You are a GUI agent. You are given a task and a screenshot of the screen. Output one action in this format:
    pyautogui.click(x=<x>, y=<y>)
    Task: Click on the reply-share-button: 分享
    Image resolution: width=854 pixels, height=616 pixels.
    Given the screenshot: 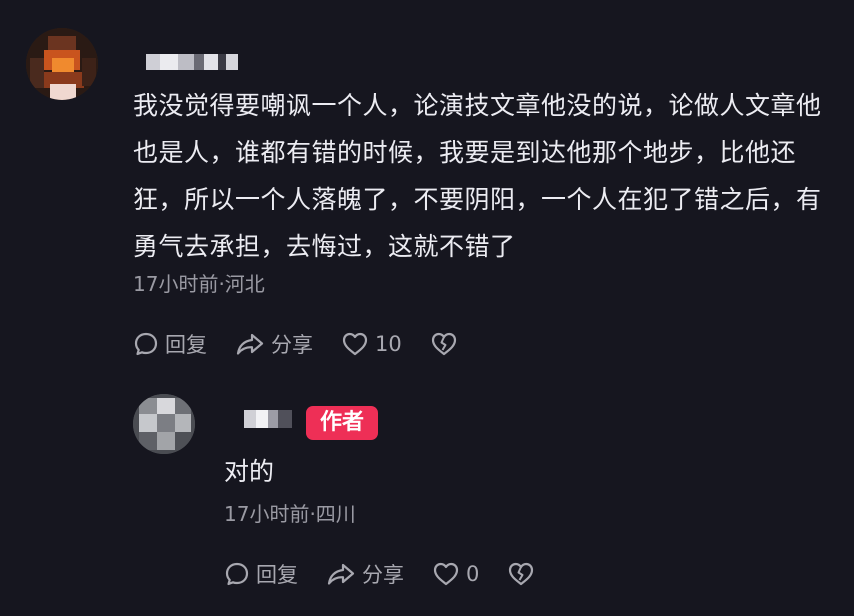 What is the action you would take?
    pyautogui.click(x=365, y=574)
    